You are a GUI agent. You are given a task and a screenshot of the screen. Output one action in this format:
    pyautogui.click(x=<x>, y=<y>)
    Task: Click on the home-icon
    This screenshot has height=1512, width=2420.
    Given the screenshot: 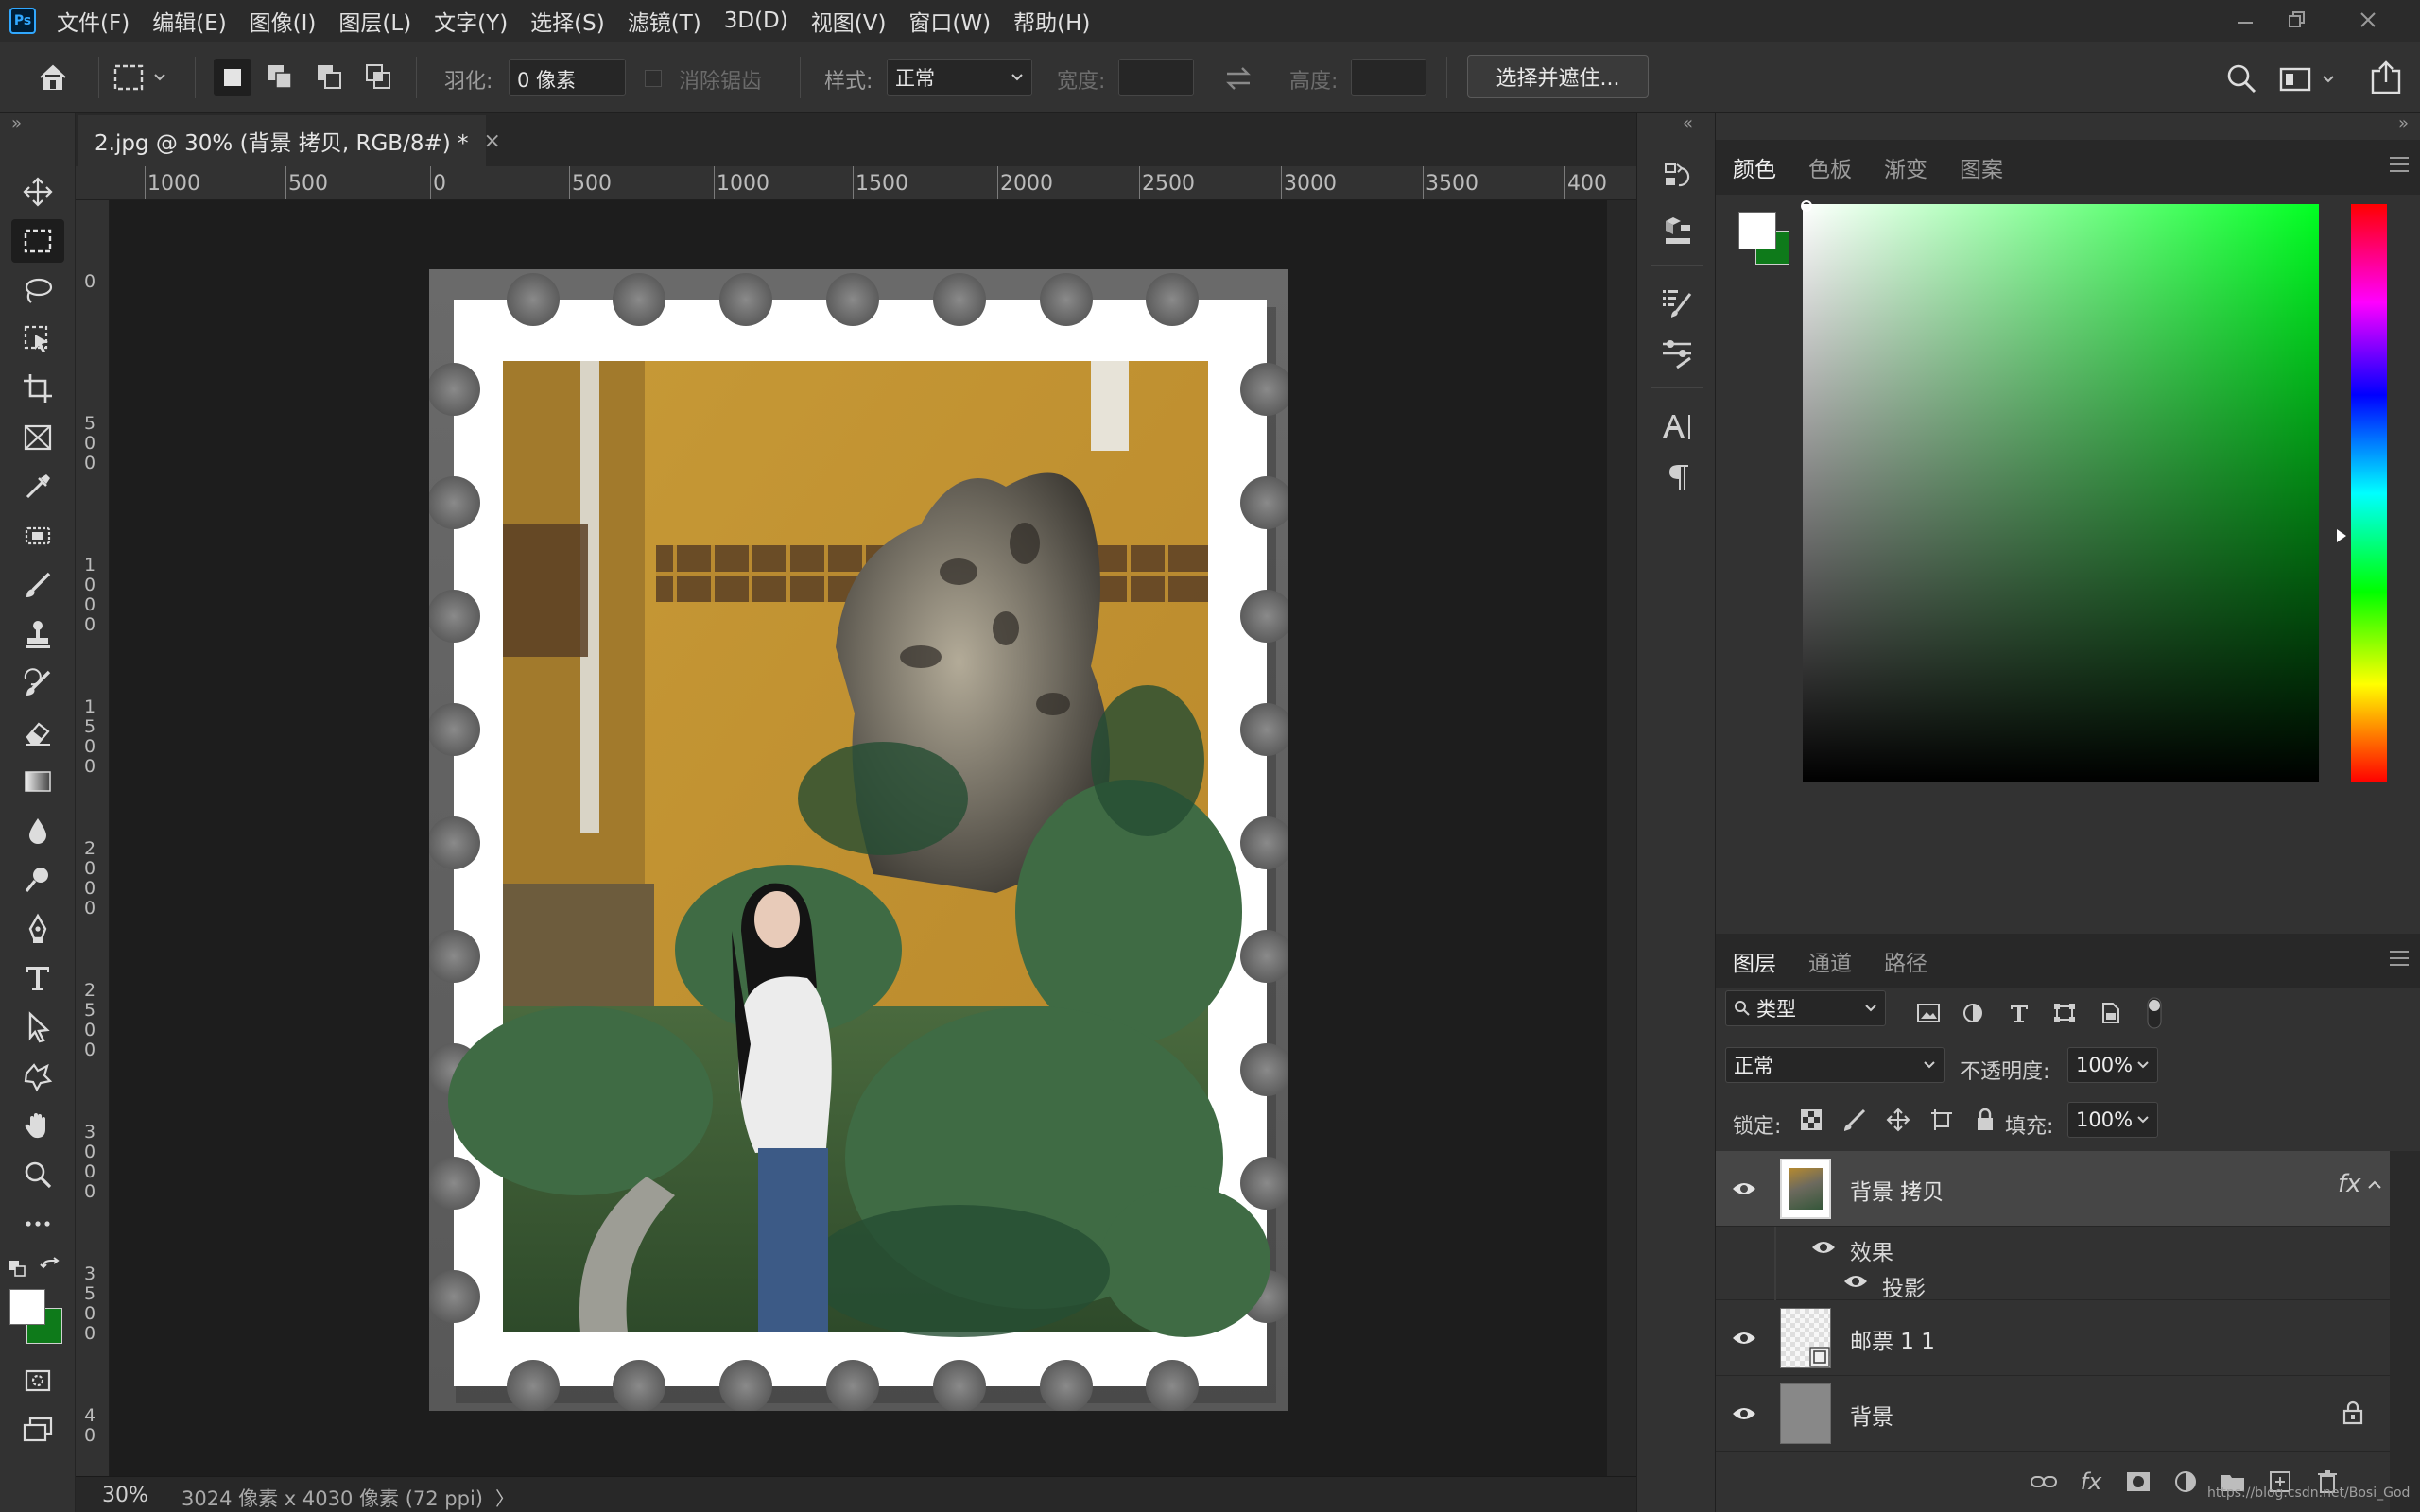 What is the action you would take?
    pyautogui.click(x=53, y=77)
    